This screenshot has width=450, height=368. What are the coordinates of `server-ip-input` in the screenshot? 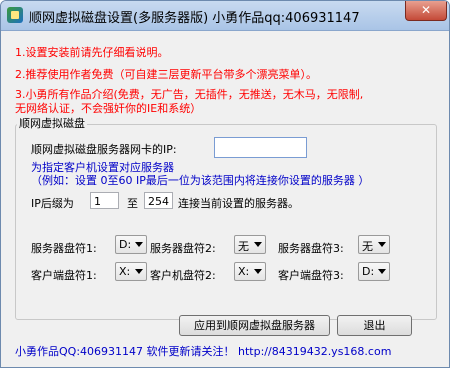 It's located at (260, 147).